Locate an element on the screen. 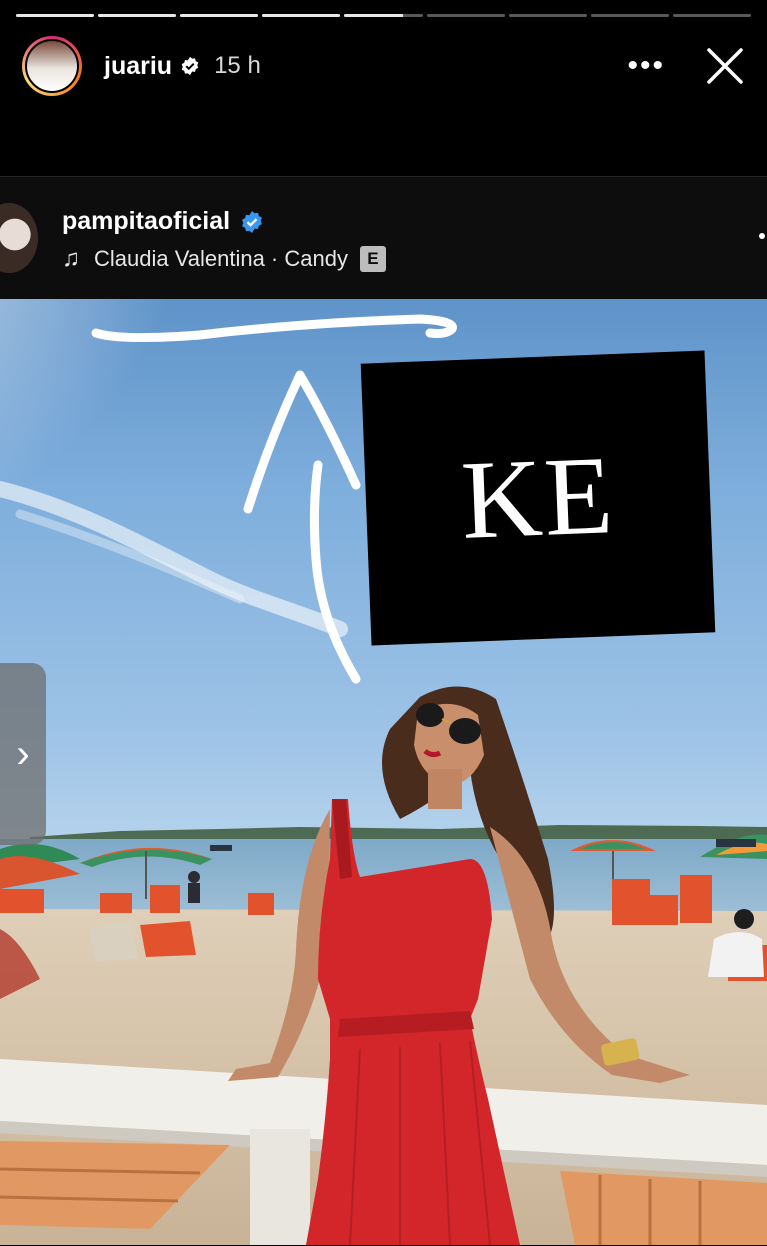 This screenshot has height=1246, width=767. post-avatar is located at coordinates (19, 238).